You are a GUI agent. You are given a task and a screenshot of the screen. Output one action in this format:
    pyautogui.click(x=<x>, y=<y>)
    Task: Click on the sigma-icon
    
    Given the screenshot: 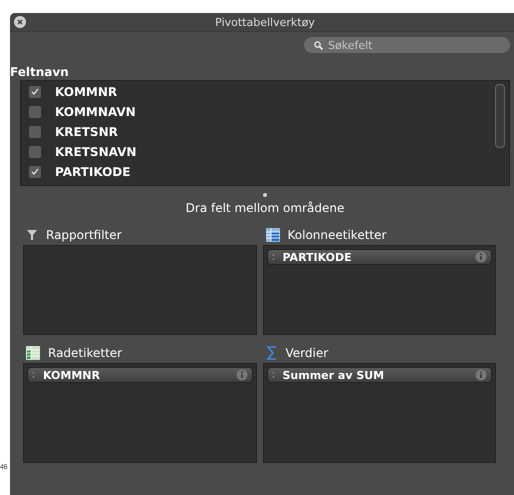 What is the action you would take?
    pyautogui.click(x=272, y=353)
    